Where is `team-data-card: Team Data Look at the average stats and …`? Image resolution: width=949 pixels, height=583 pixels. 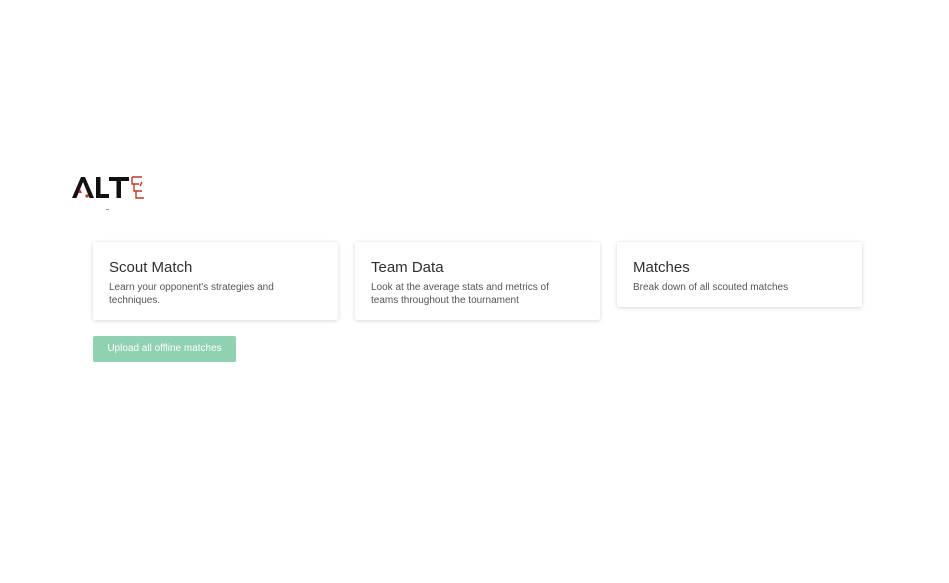
team-data-card: Team Data Look at the average stats and … is located at coordinates (477, 281).